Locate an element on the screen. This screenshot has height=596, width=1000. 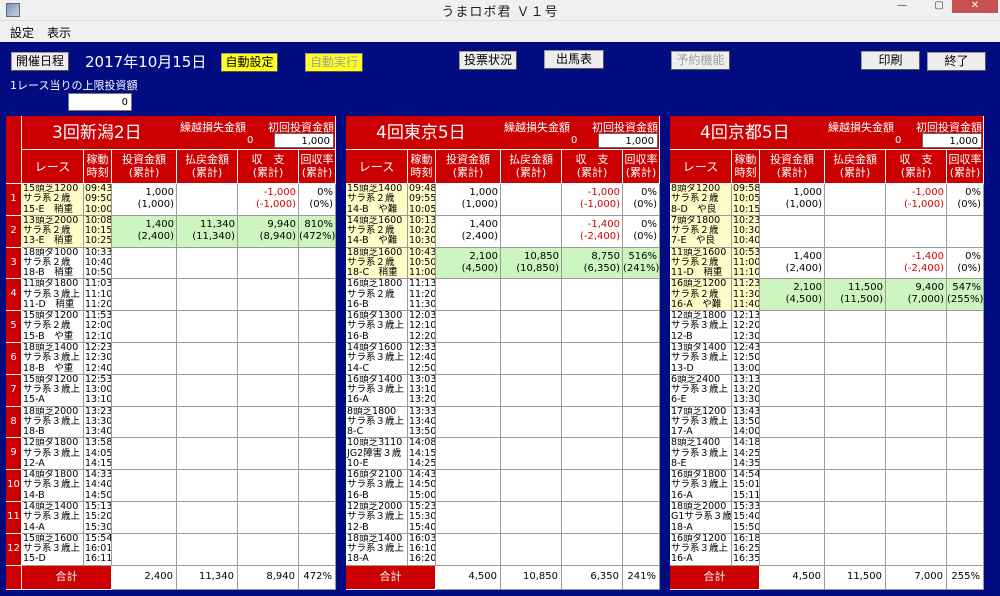
balance-cell: 9,400 (7,000) is located at coordinates (916, 295).